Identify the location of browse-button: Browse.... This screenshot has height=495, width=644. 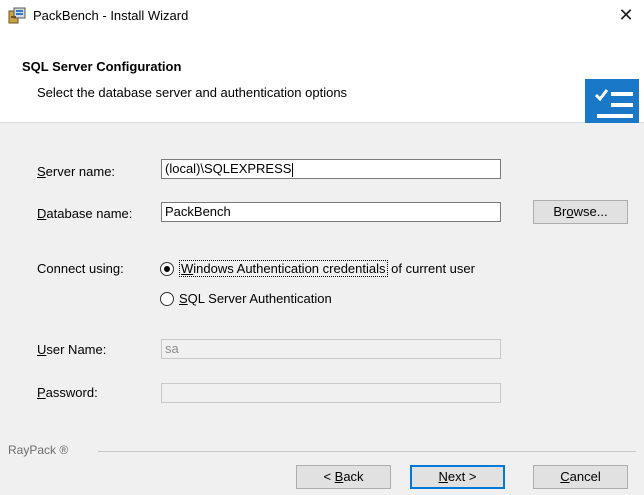
(580, 212).